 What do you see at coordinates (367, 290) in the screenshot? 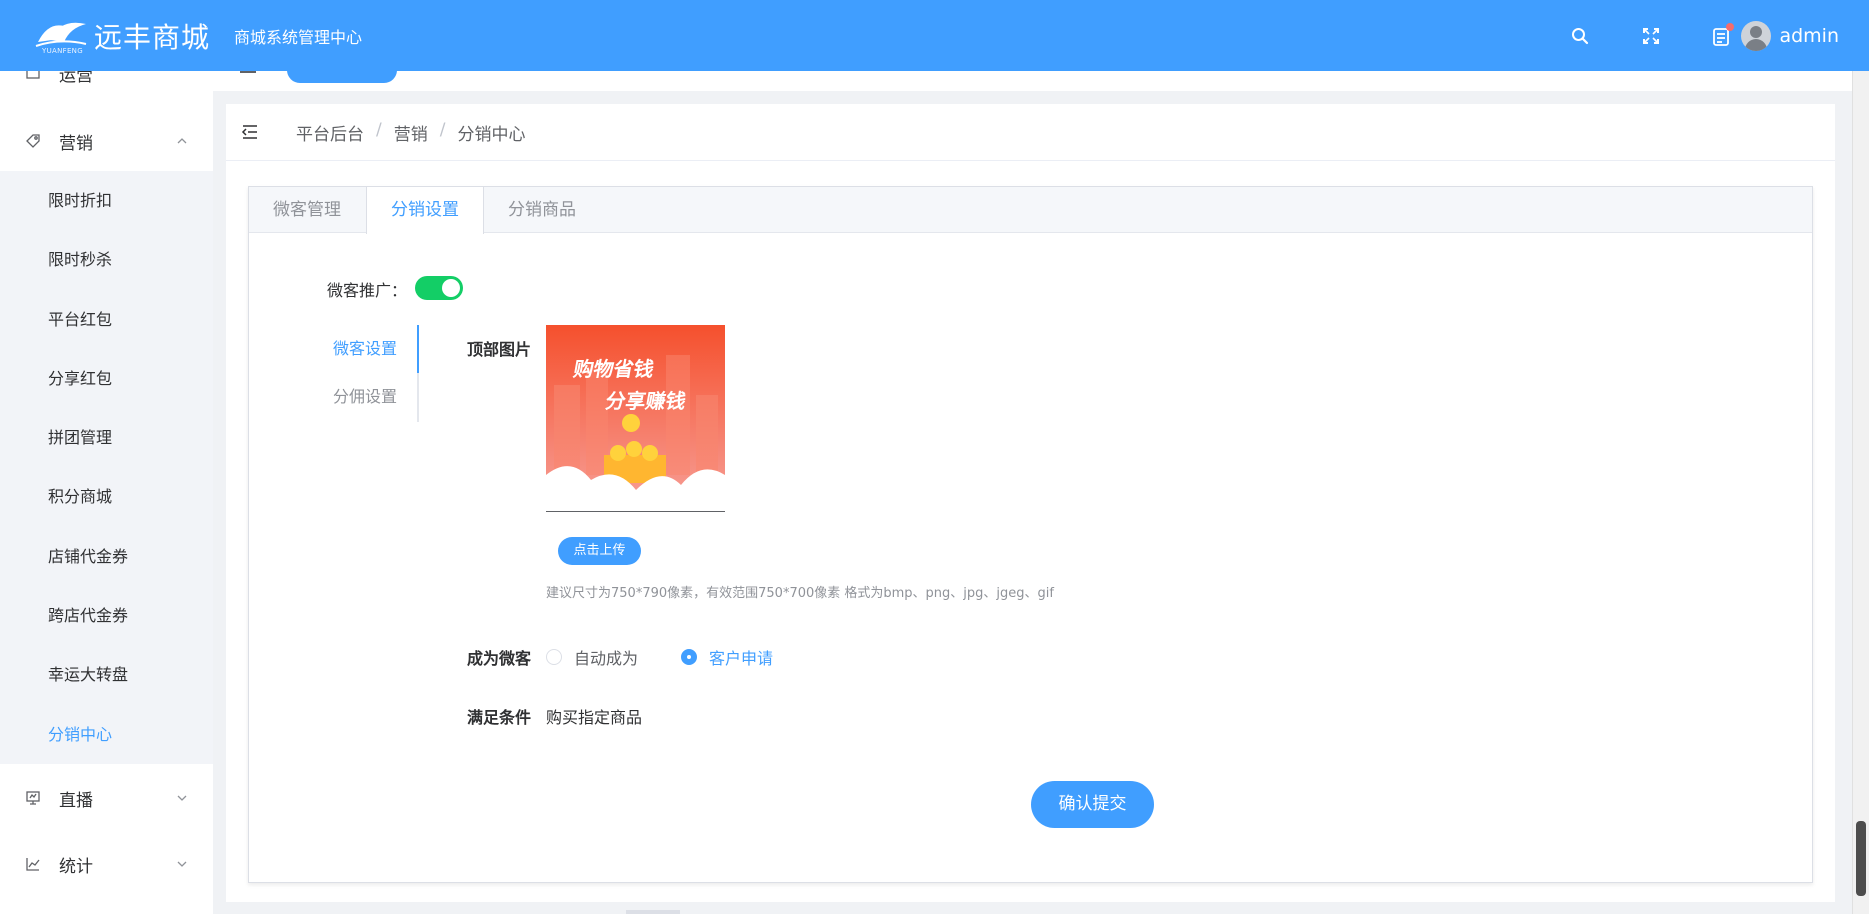
I see `promo-label: 微客推广：` at bounding box center [367, 290].